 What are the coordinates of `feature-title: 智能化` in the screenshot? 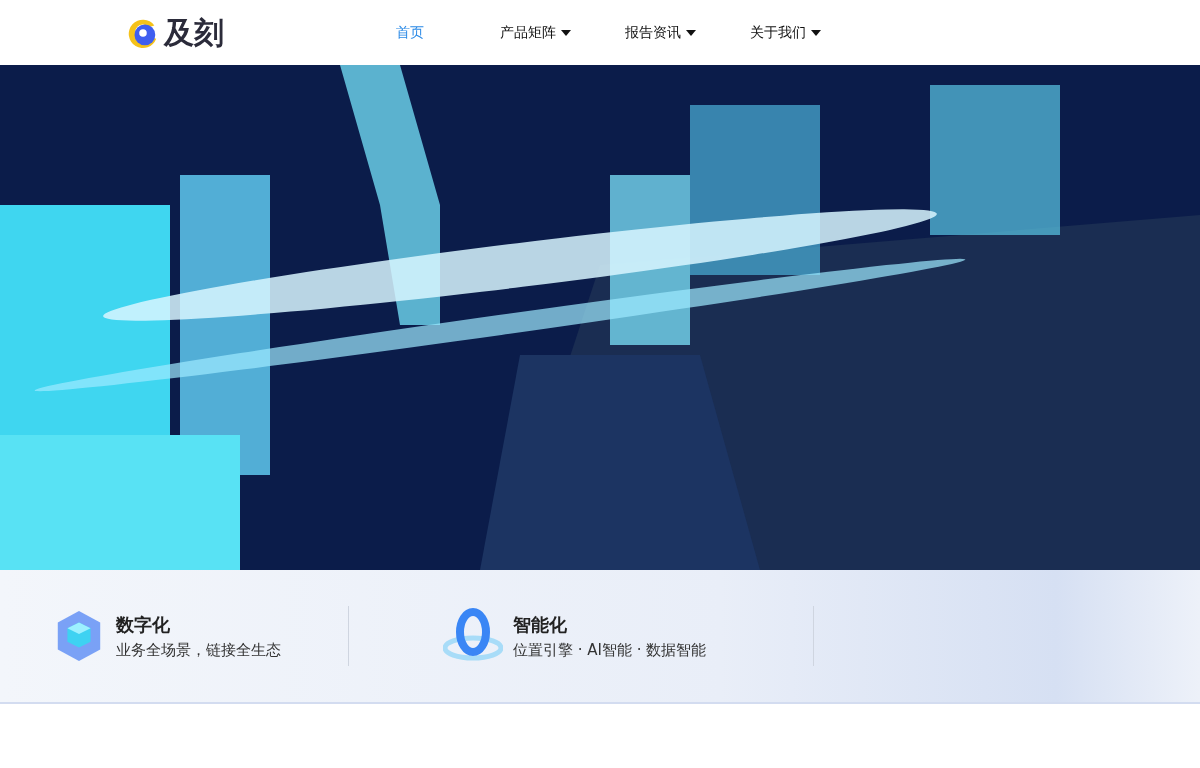 It's located at (540, 624).